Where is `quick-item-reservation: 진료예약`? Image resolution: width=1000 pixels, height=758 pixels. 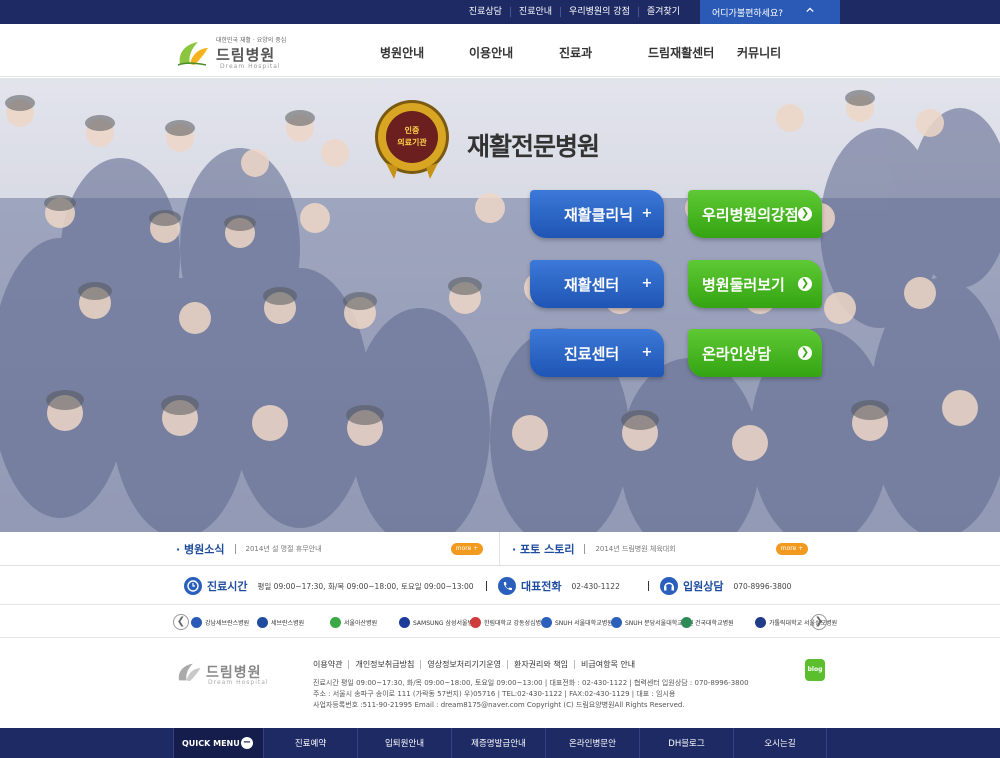 quick-item-reservation: 진료예약 is located at coordinates (310, 743).